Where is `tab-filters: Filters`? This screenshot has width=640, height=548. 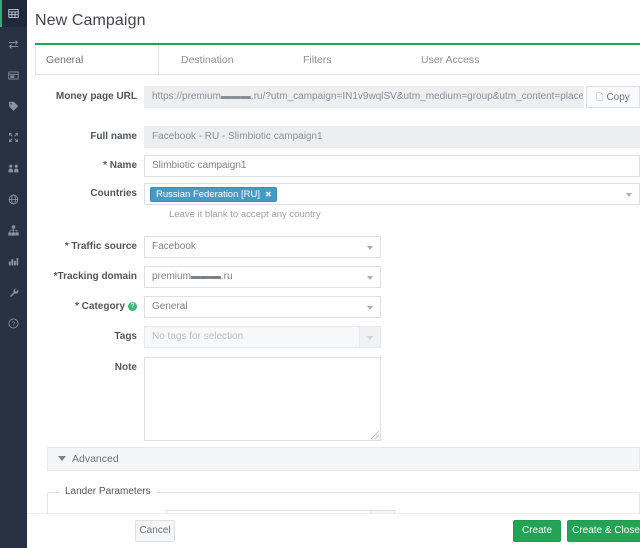
tab-filters: Filters is located at coordinates (317, 60).